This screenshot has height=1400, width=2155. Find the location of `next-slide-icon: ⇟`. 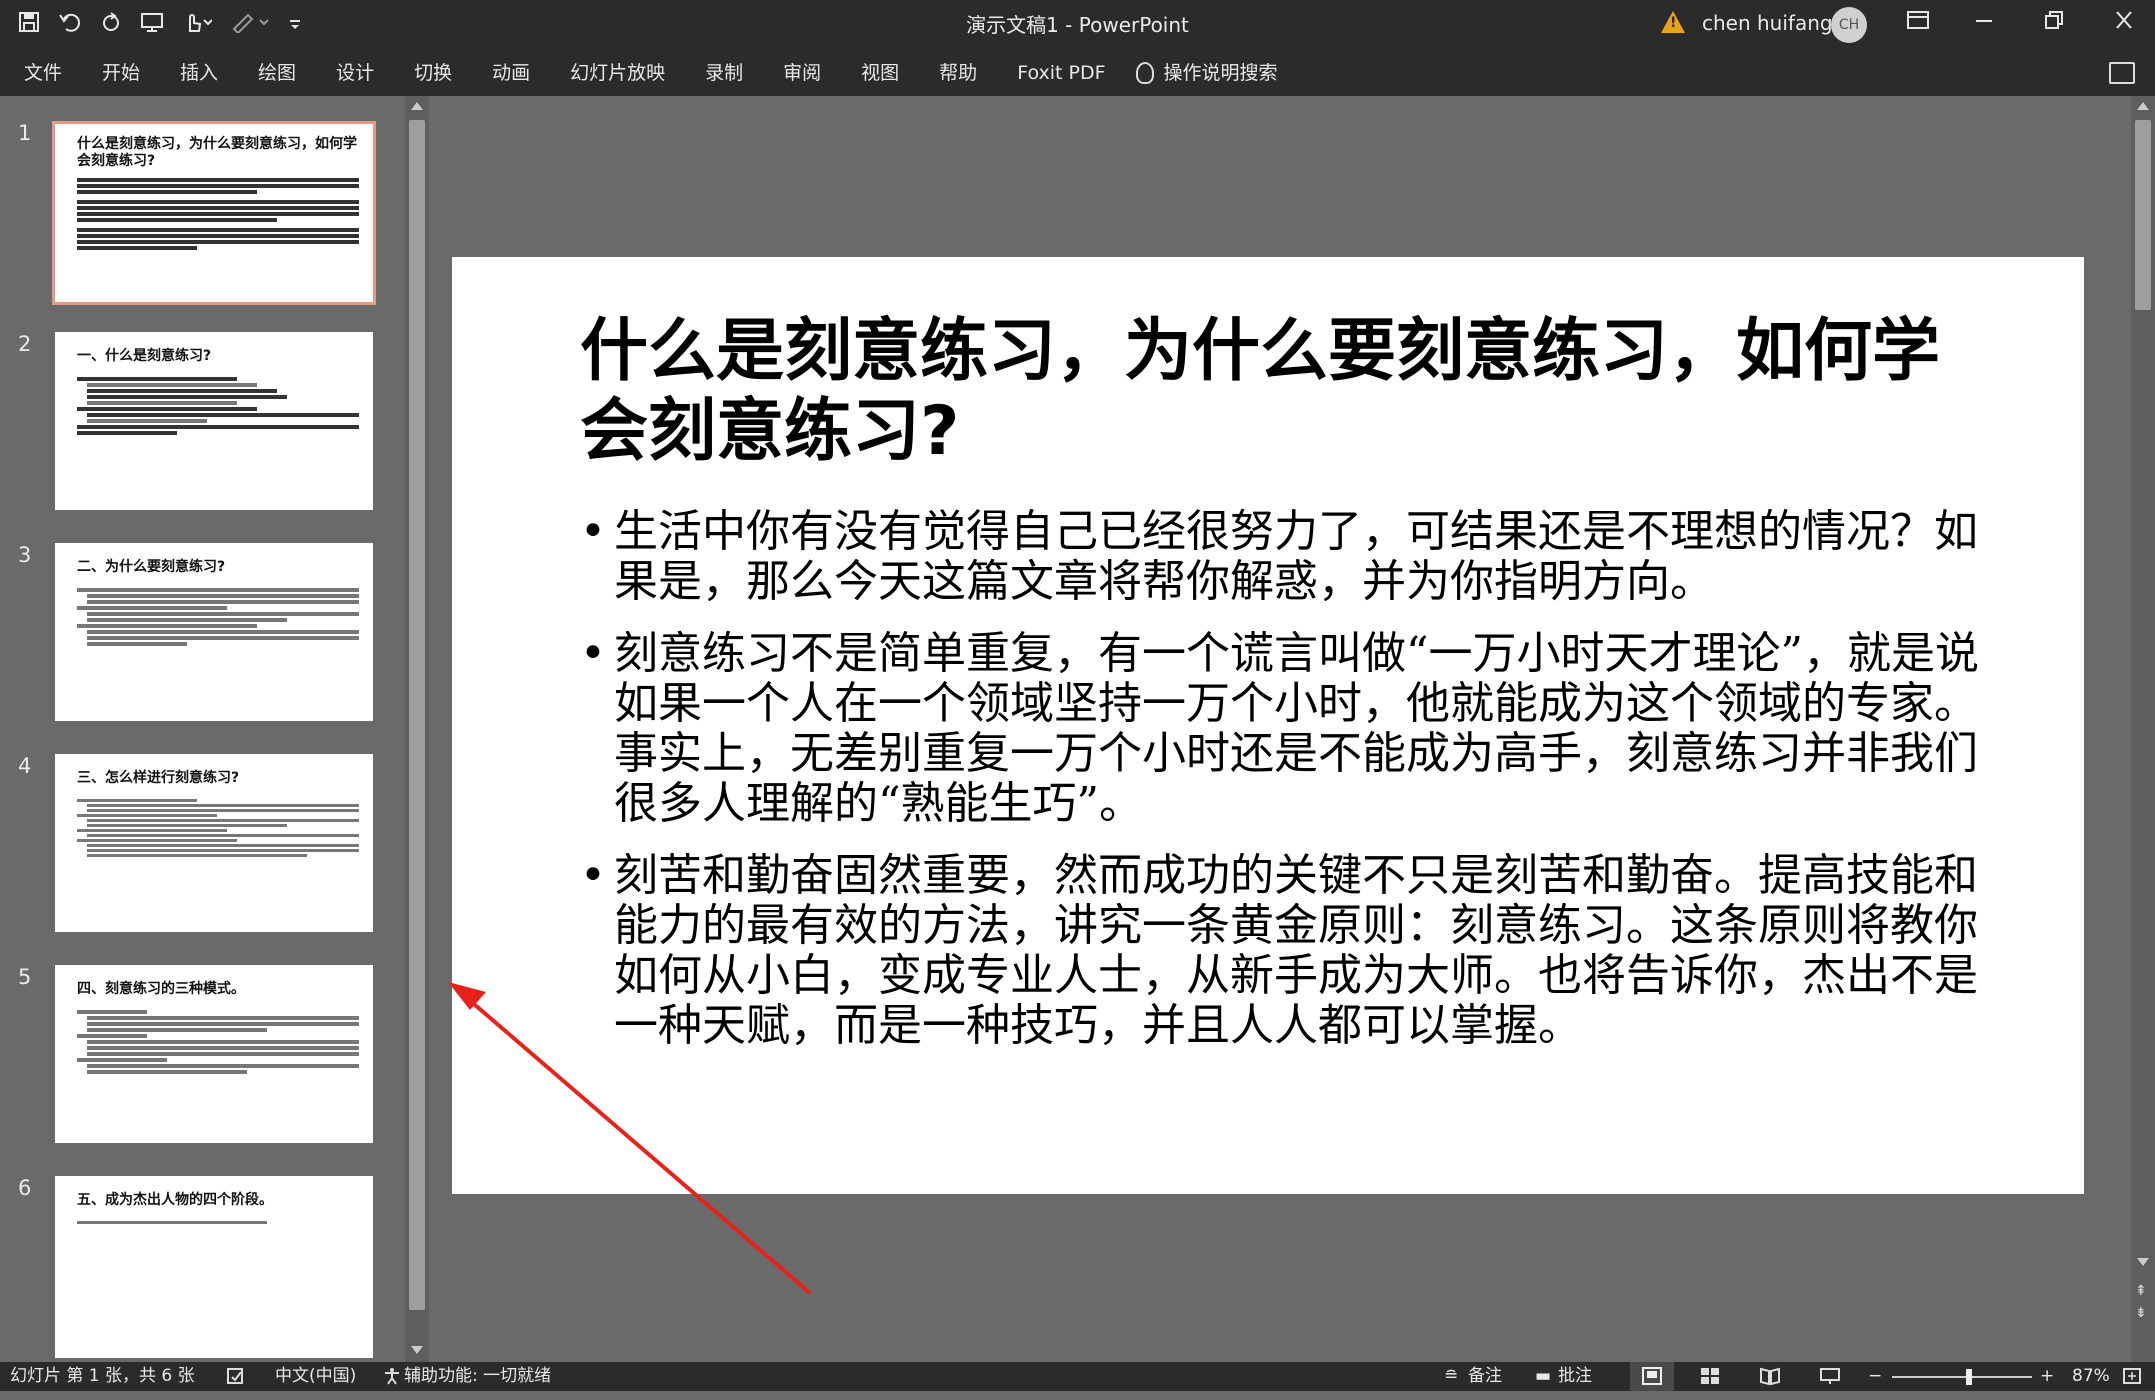

next-slide-icon: ⇟ is located at coordinates (2141, 1313).